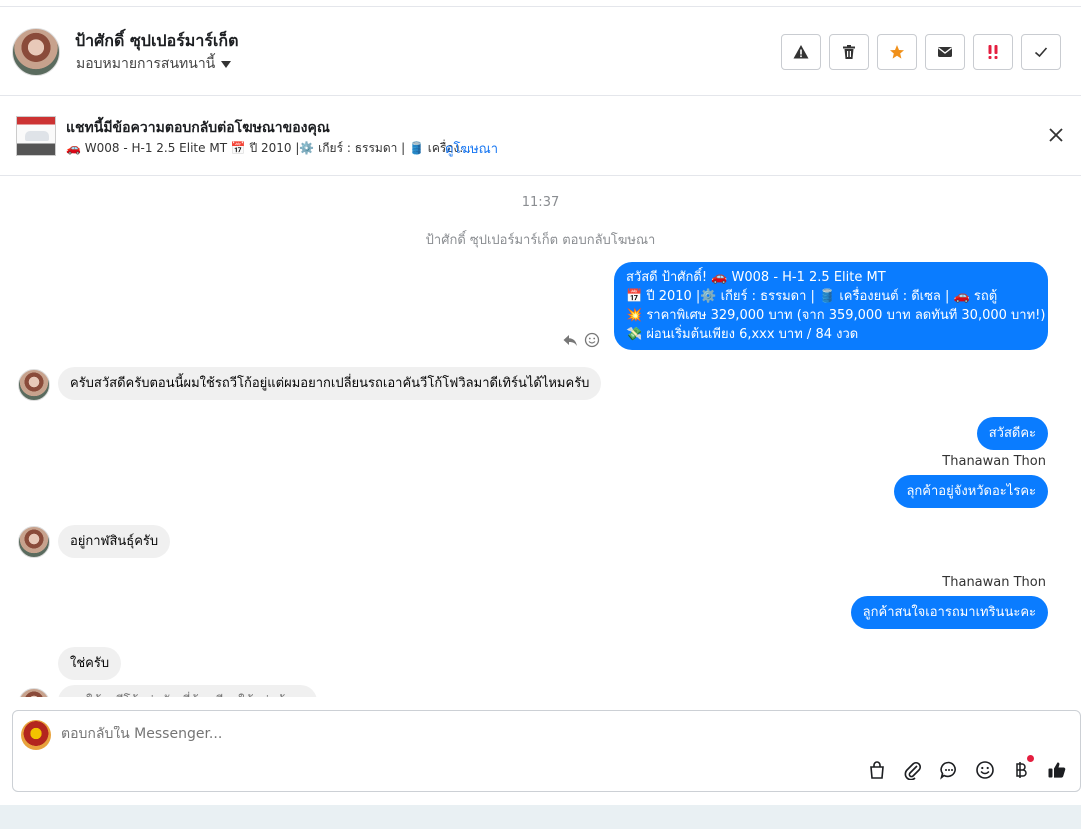 The width and height of the screenshot is (1081, 829). What do you see at coordinates (1056, 135) in the screenshot?
I see `close-icon` at bounding box center [1056, 135].